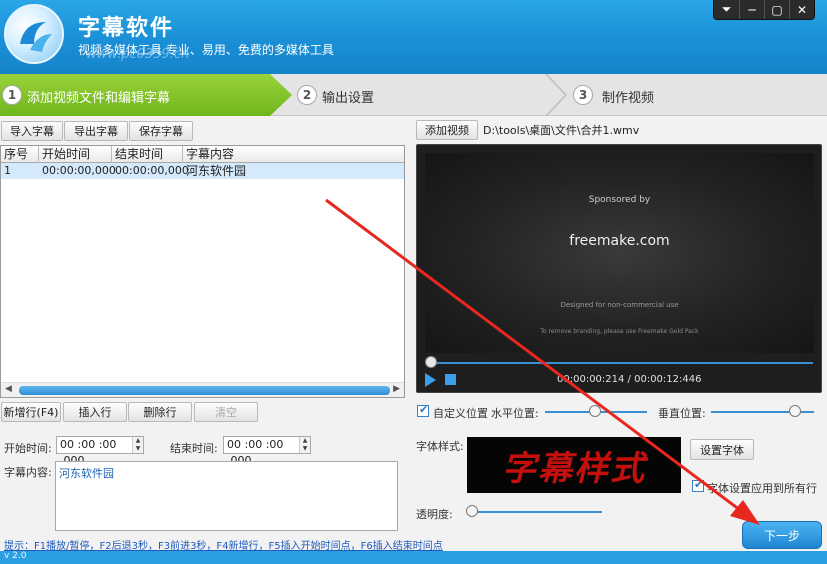  Describe the element at coordinates (12, 95) in the screenshot. I see `step-1-number: 1` at that location.